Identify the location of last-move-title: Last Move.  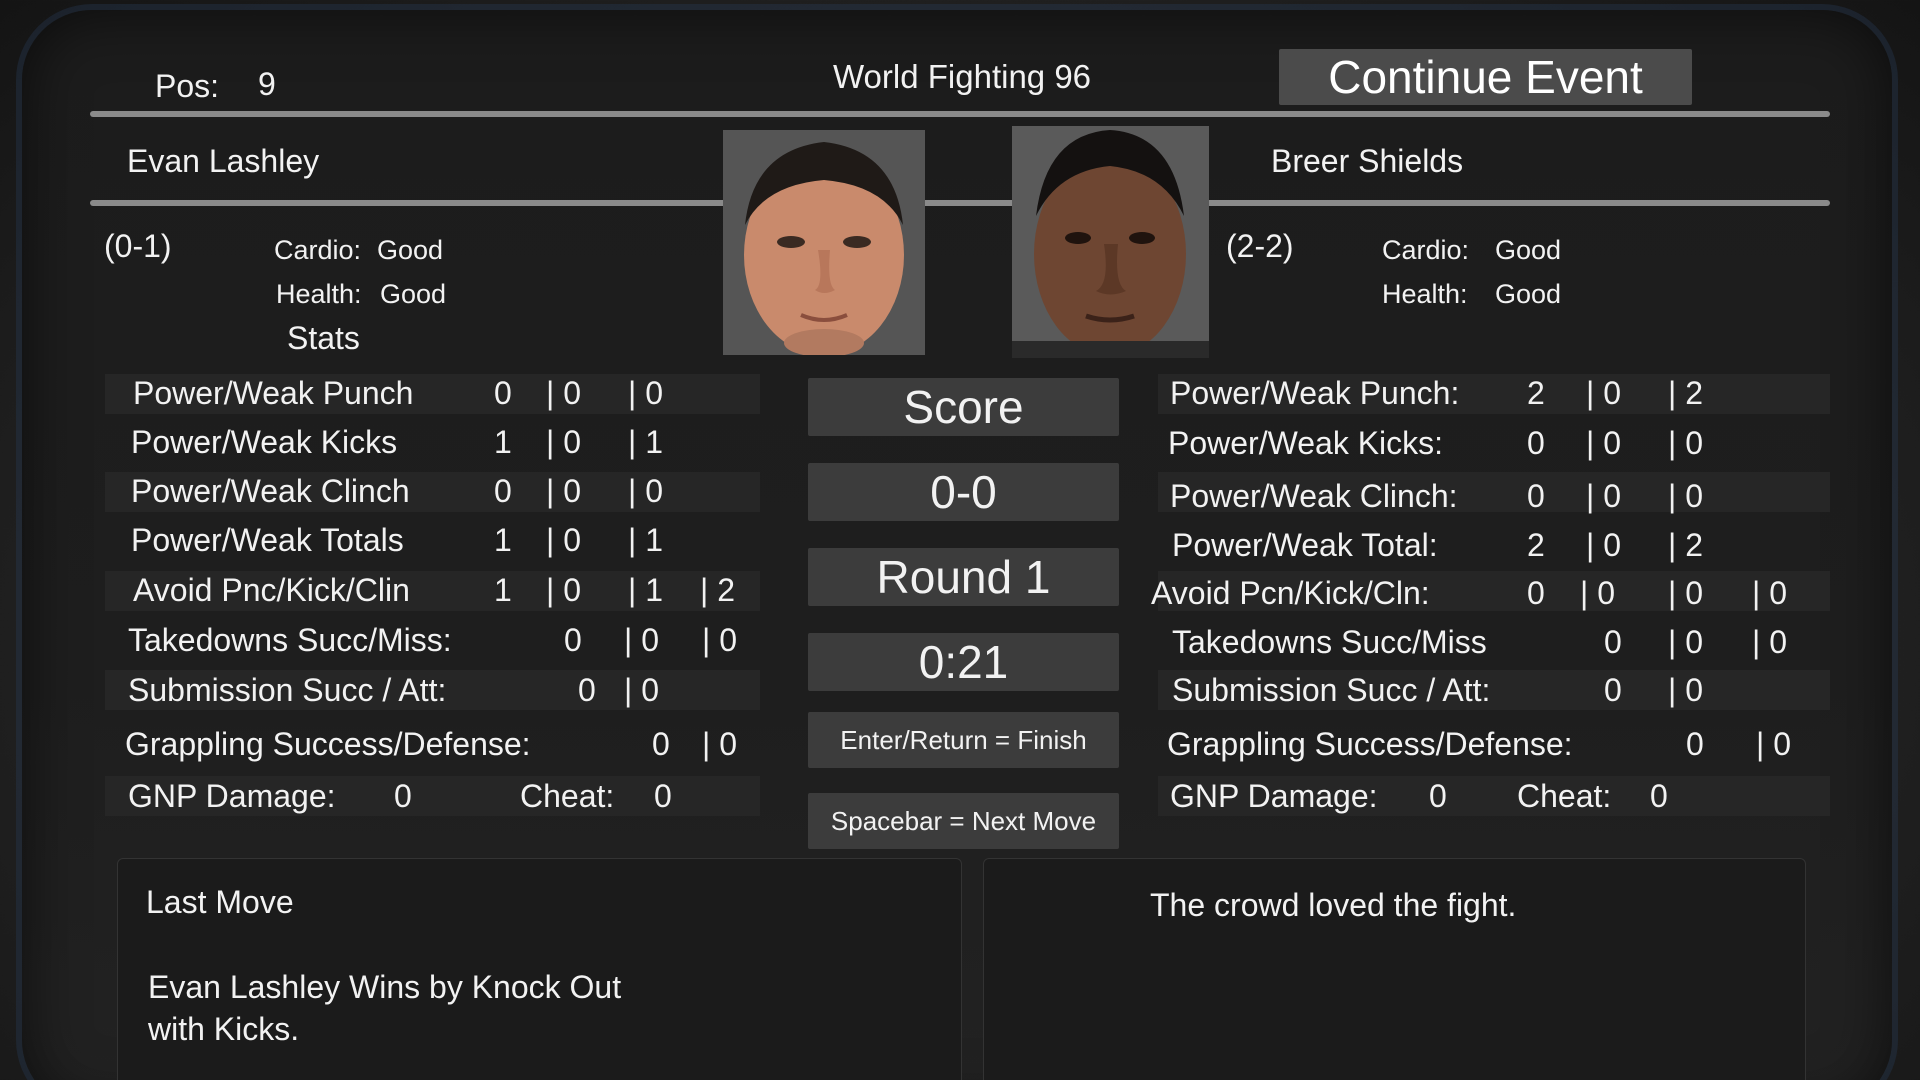
(220, 902).